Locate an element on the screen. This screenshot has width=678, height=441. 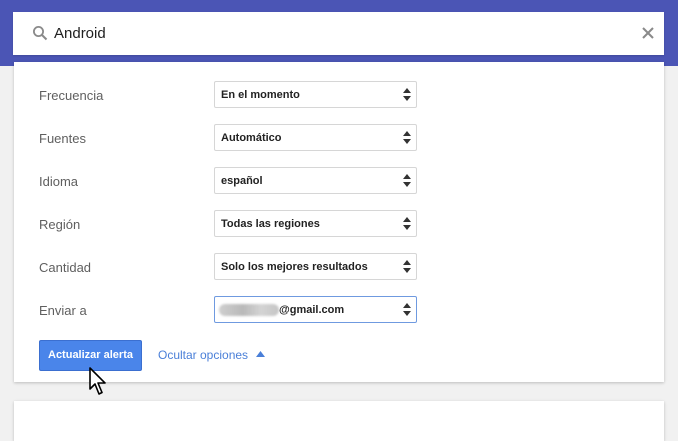
caret-up-icon is located at coordinates (260, 354).